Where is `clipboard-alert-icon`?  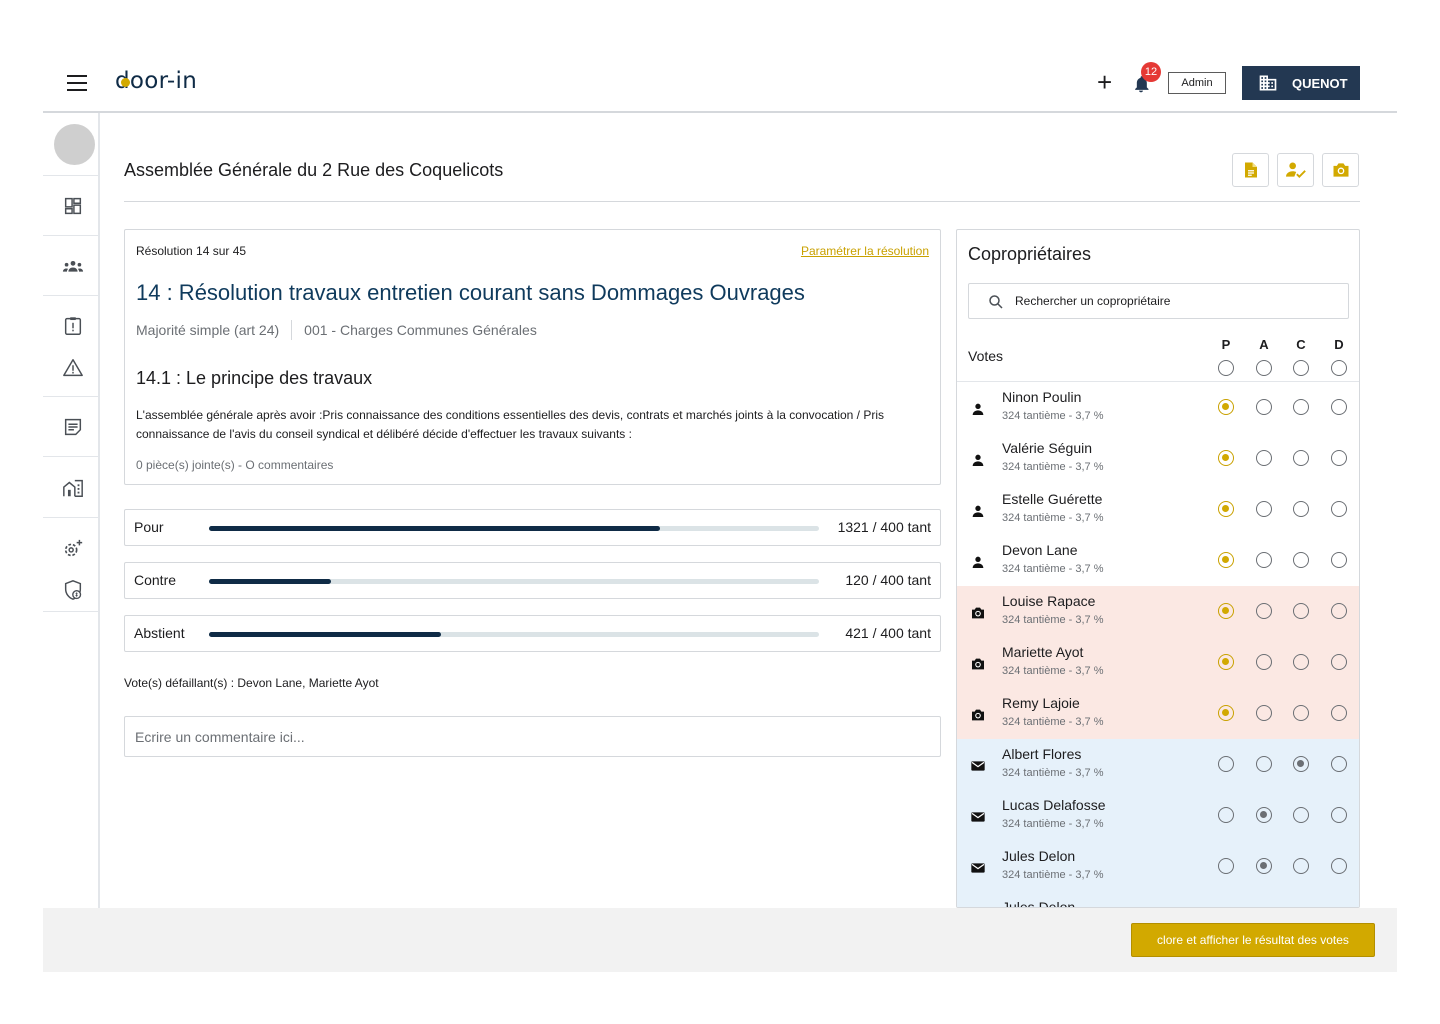 clipboard-alert-icon is located at coordinates (73, 326).